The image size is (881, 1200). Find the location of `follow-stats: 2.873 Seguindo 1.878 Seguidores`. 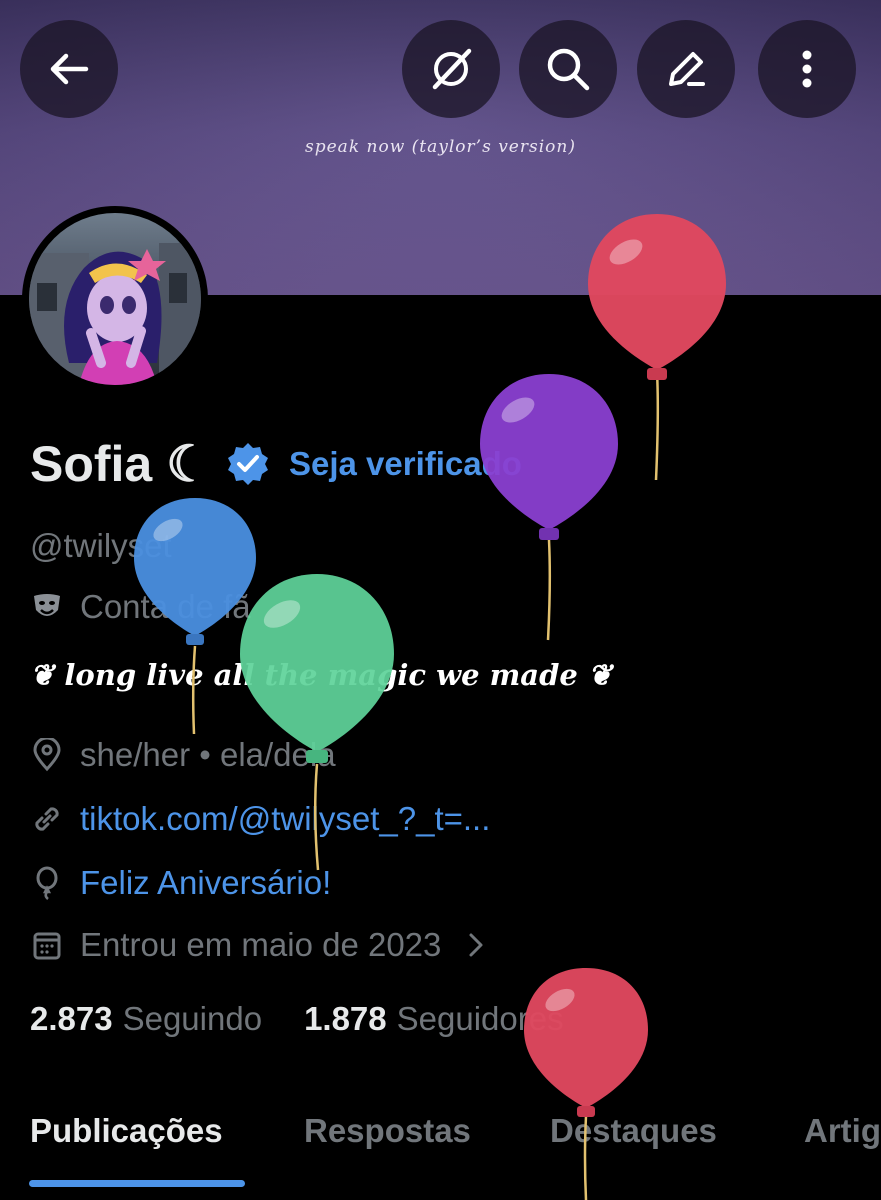

follow-stats: 2.873 Seguindo 1.878 Seguidores is located at coordinates (318, 1019).